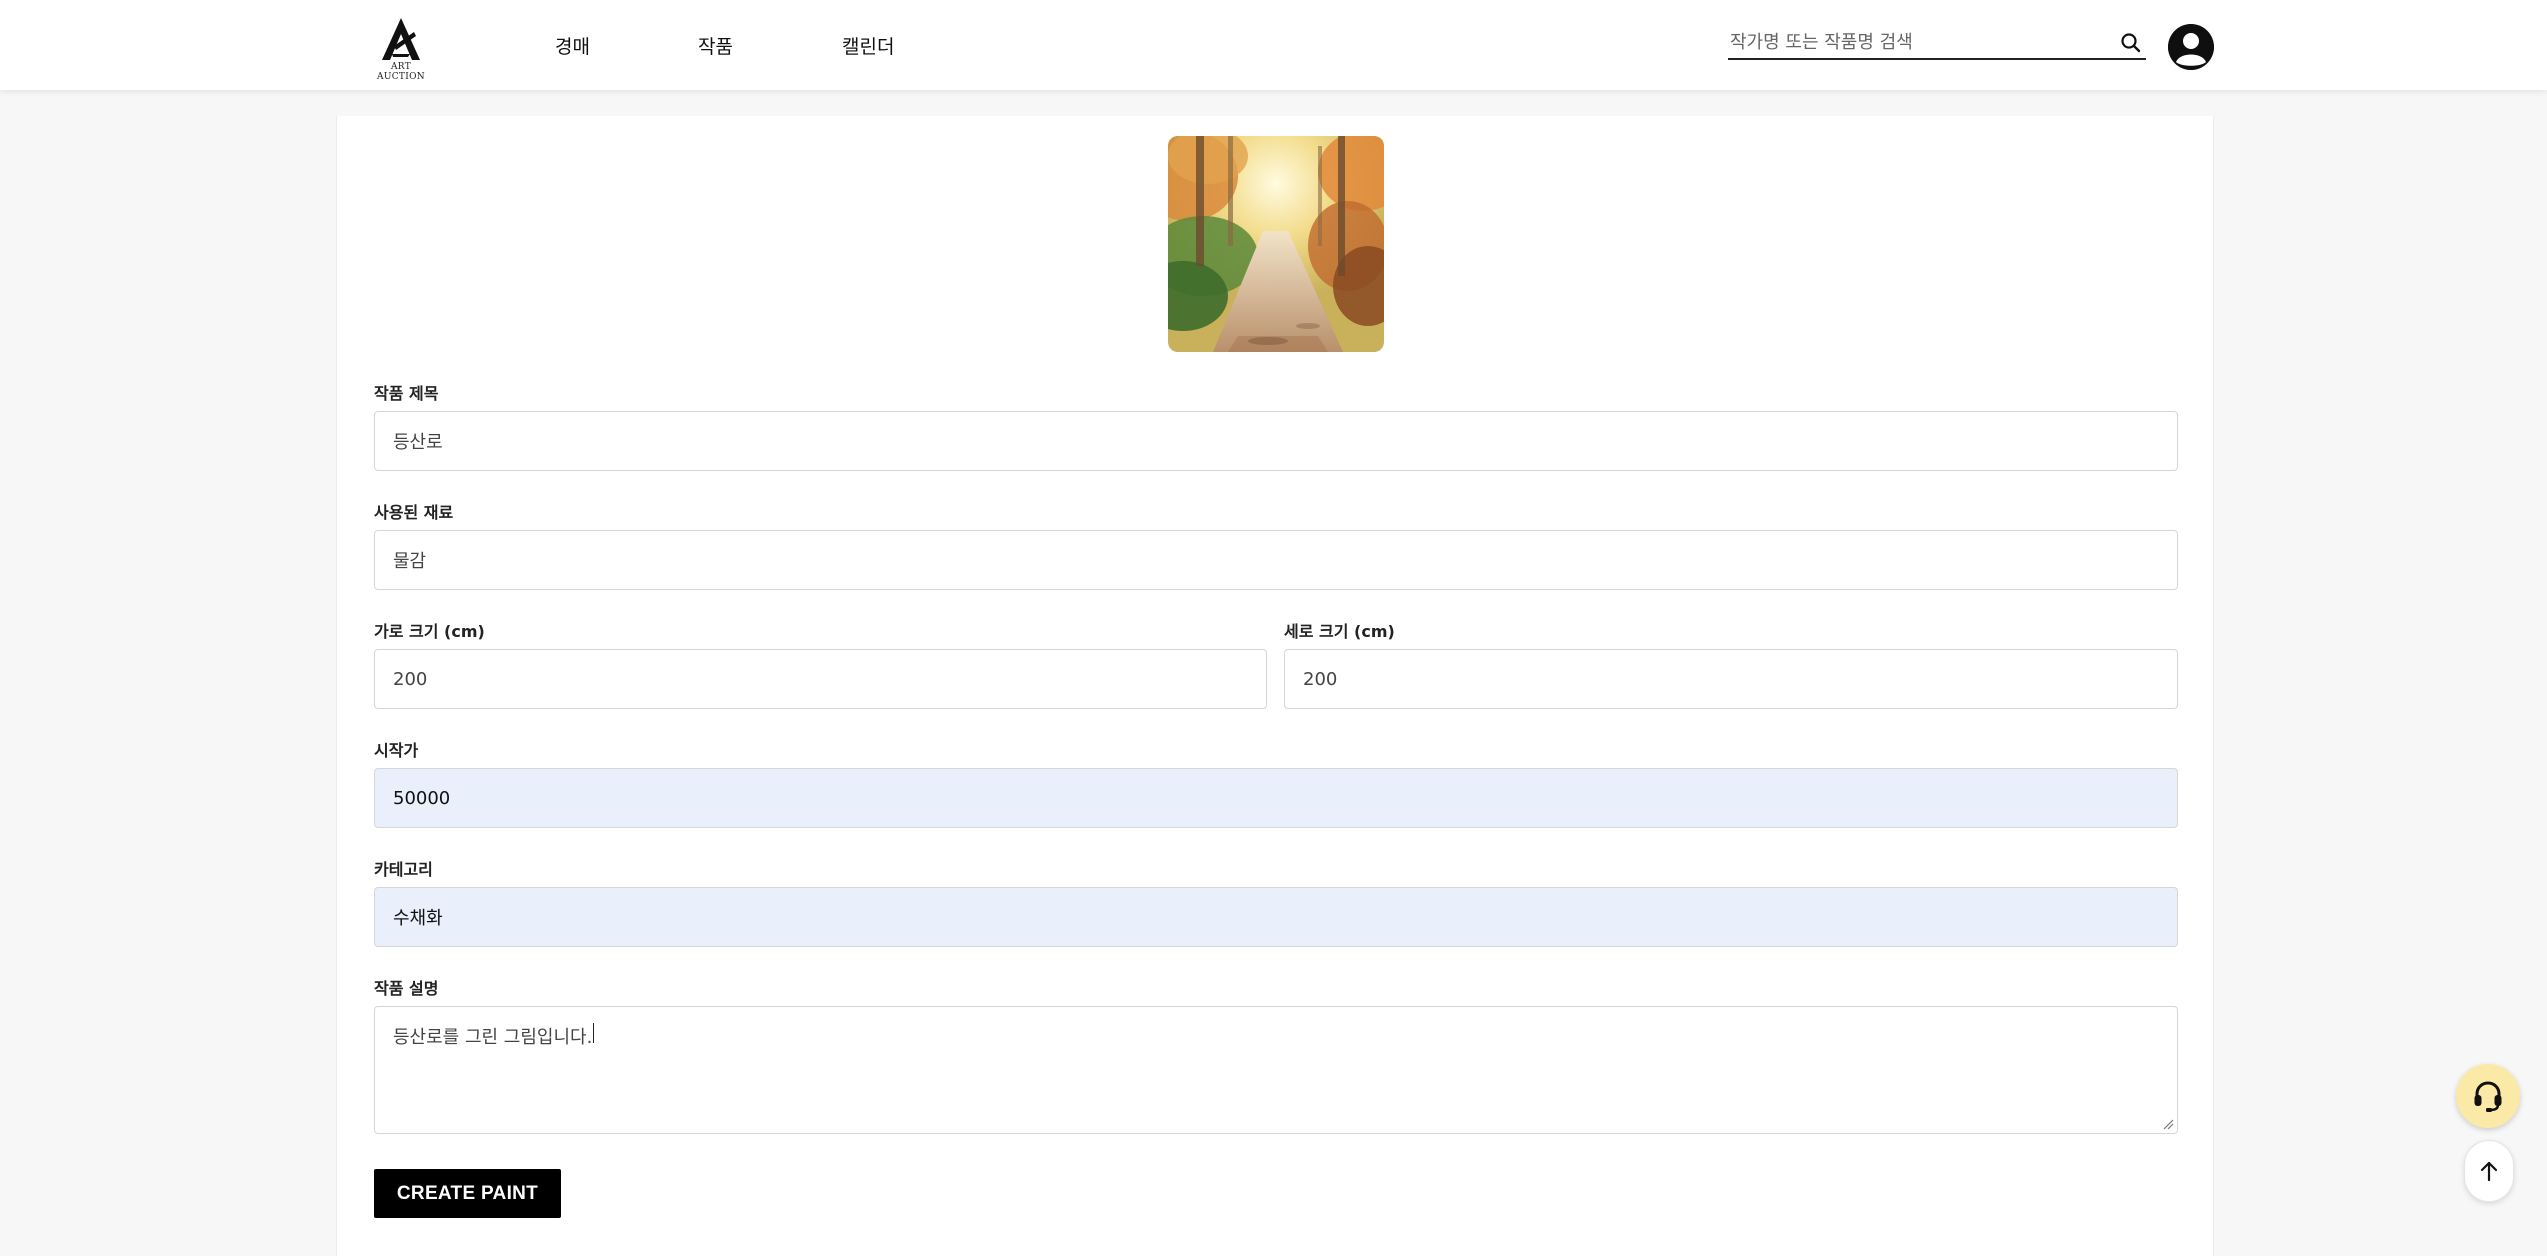 The width and height of the screenshot is (2547, 1256). I want to click on price-label: 시작가, so click(396, 750).